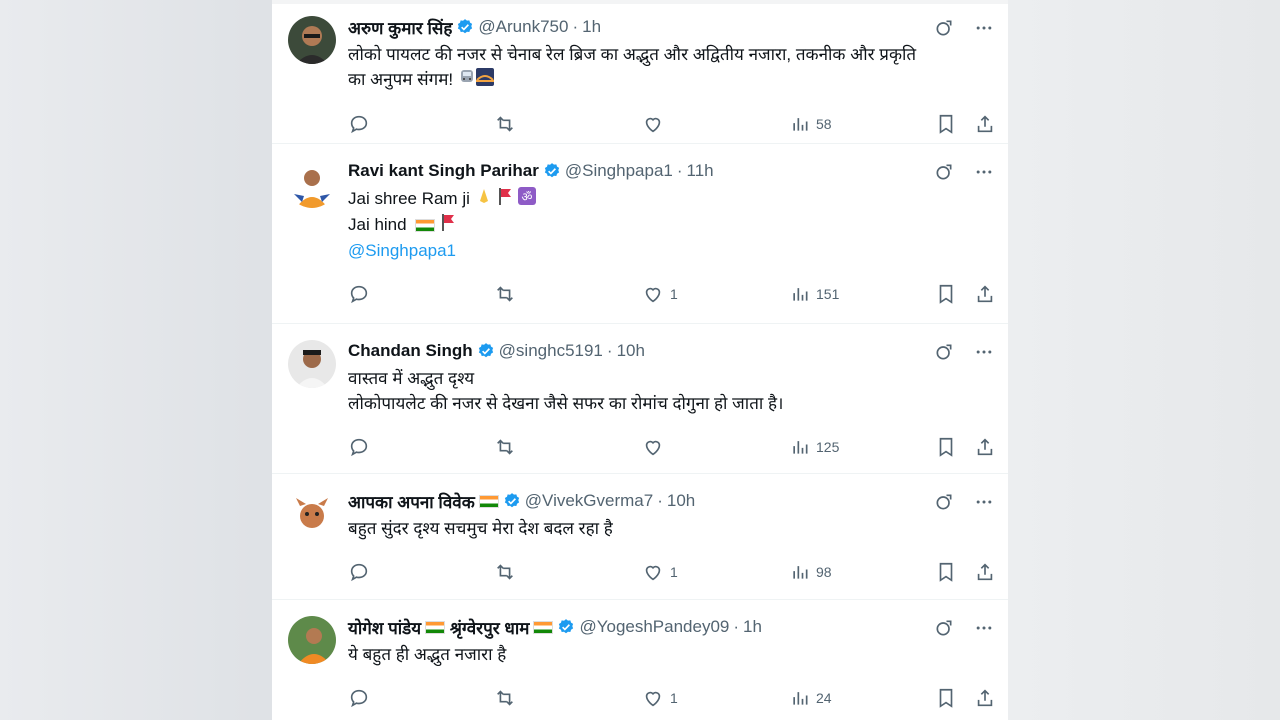  I want to click on red-flag-emoji-icon, so click(505, 199).